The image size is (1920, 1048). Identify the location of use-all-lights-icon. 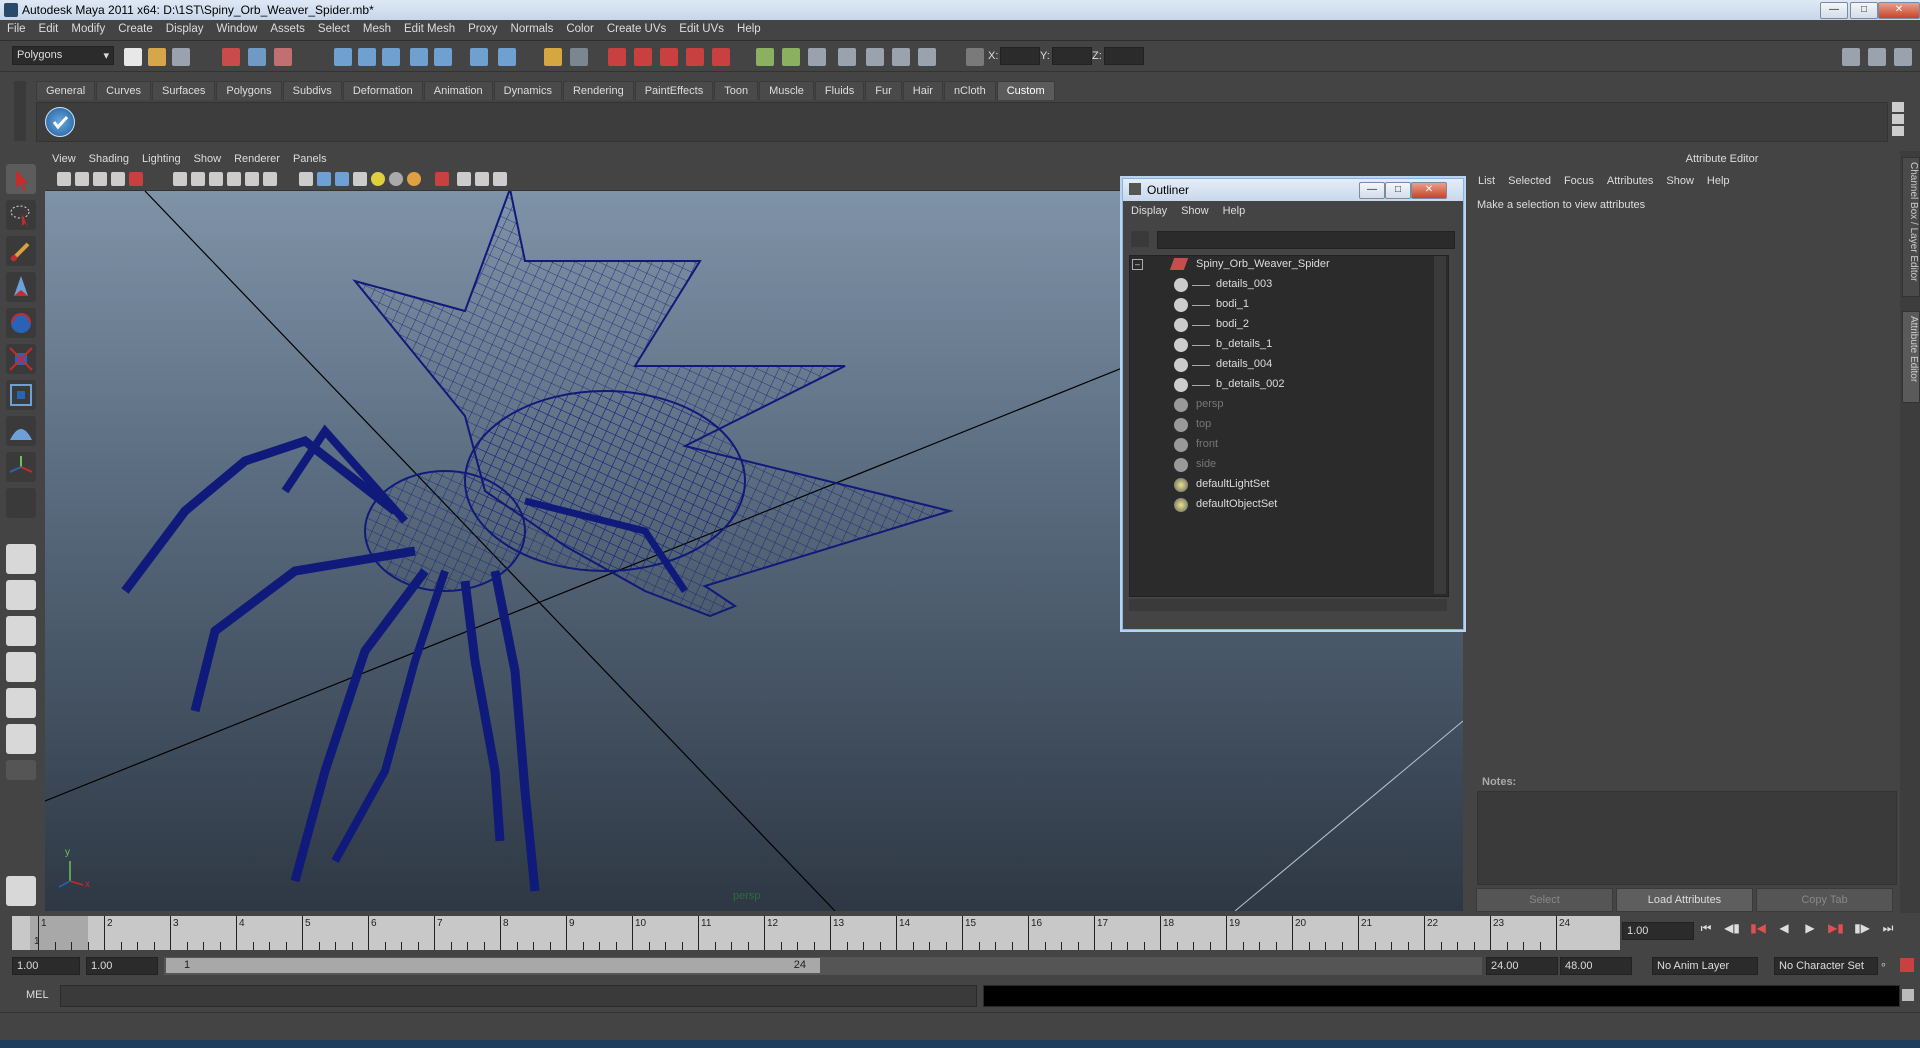
(396, 179).